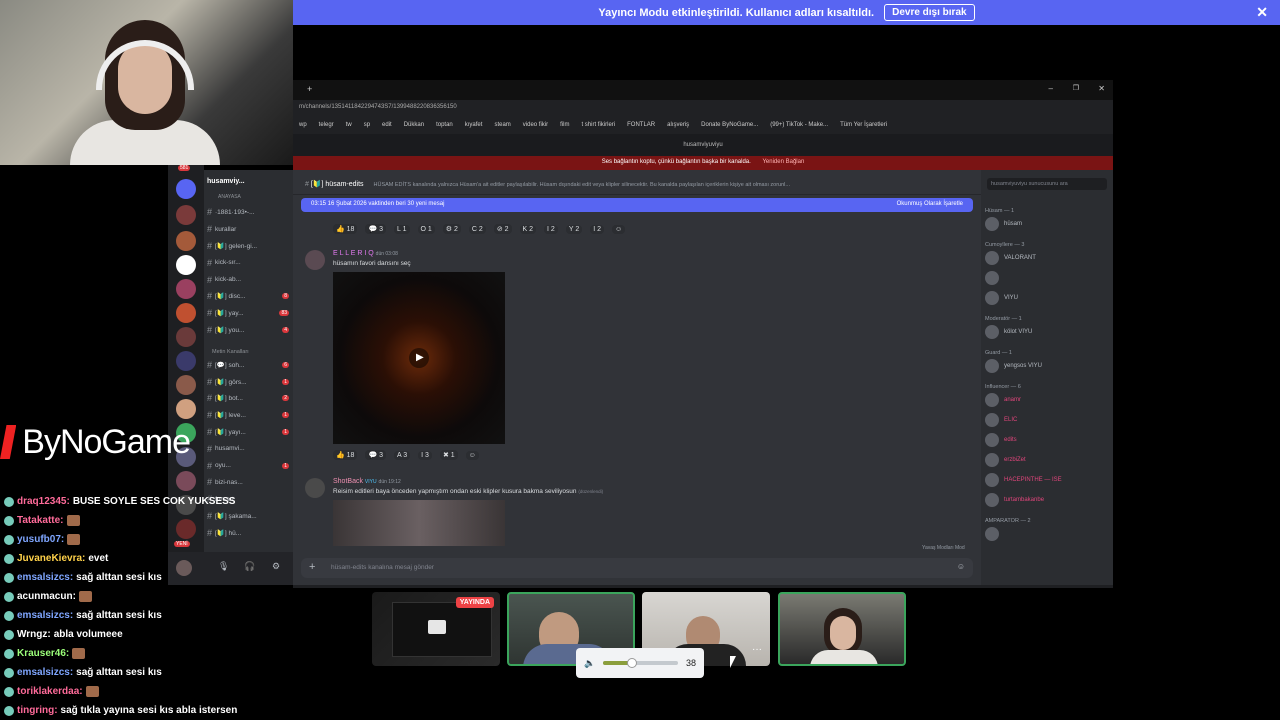 This screenshot has width=1280, height=720. What do you see at coordinates (402, 455) in the screenshot?
I see `reaction-chip: A 3` at bounding box center [402, 455].